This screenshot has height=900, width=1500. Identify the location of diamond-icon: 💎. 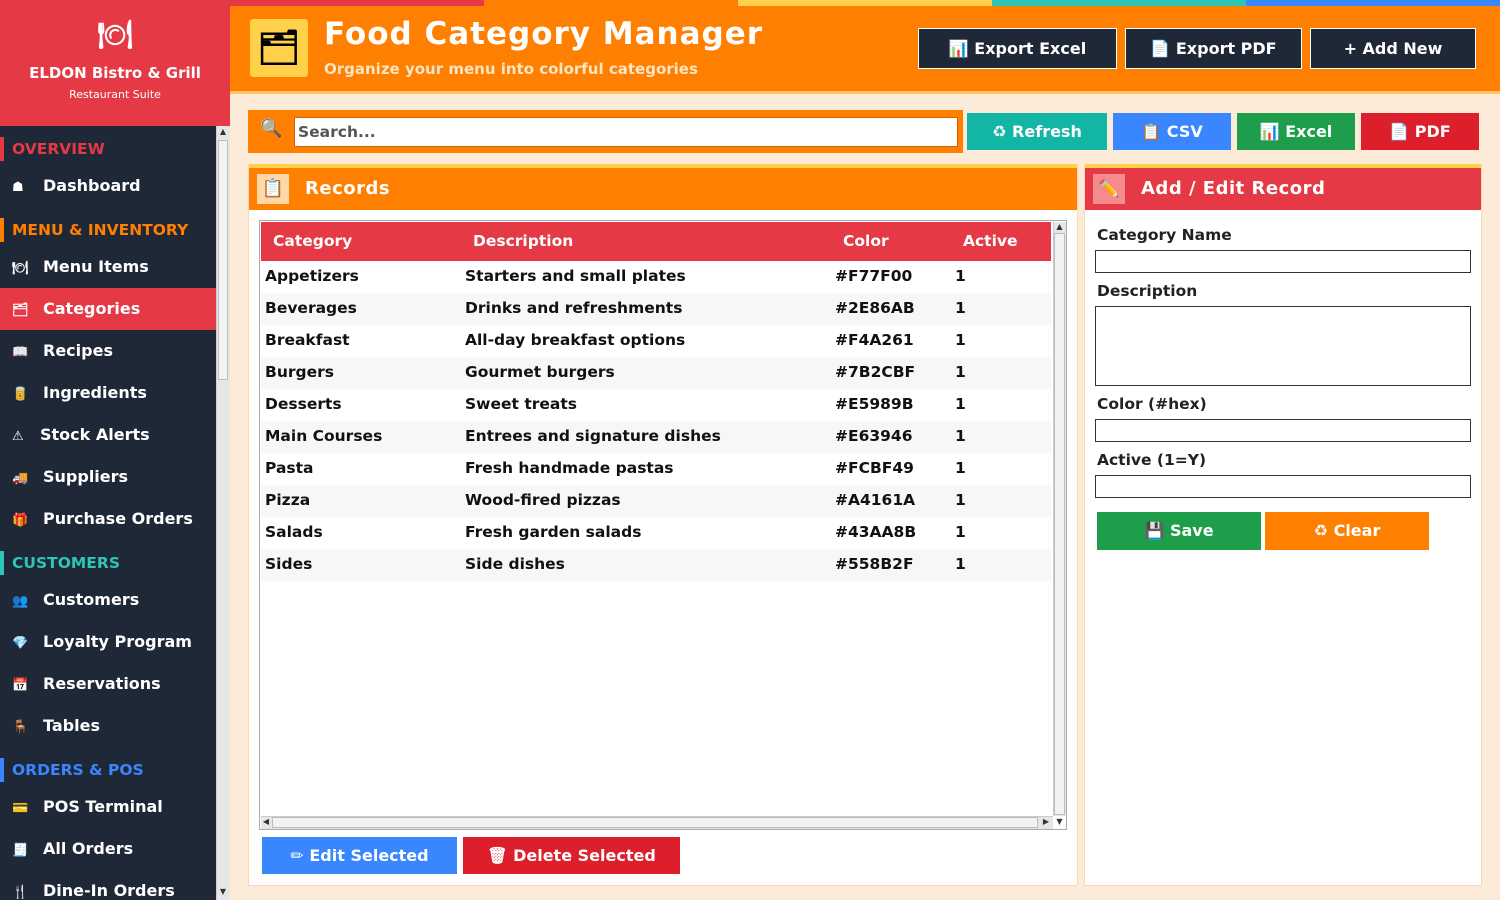
(20, 643).